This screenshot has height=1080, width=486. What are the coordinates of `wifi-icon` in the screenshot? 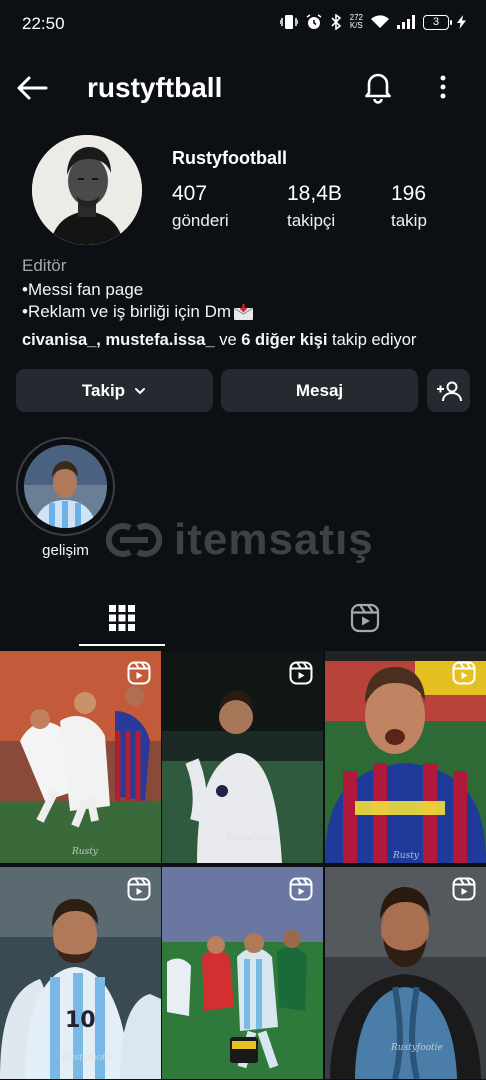 It's located at (380, 21).